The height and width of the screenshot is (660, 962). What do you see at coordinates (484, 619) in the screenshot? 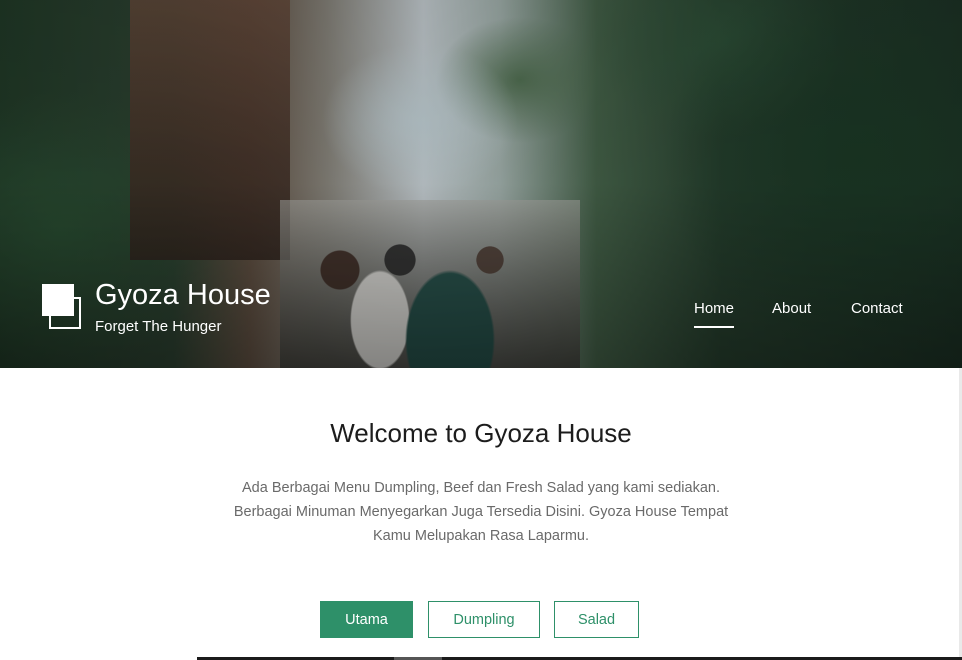
I see `filter-dumpling-button: Dumpling` at bounding box center [484, 619].